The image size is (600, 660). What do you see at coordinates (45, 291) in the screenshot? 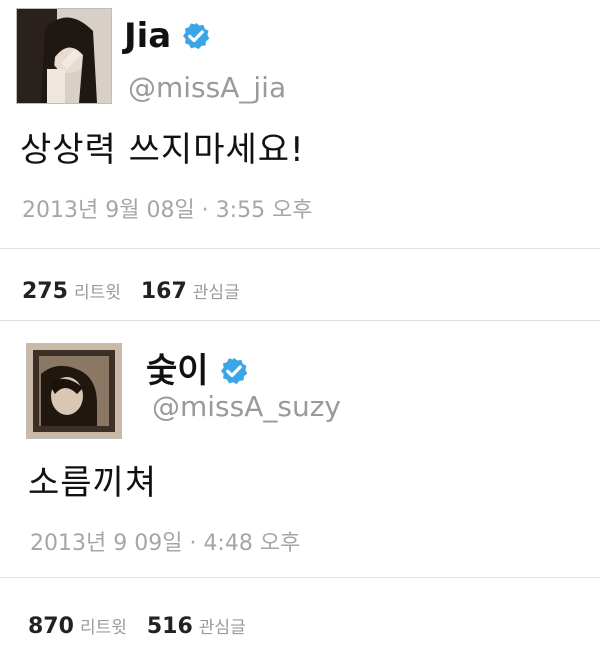
I see `retweet-count: 275` at bounding box center [45, 291].